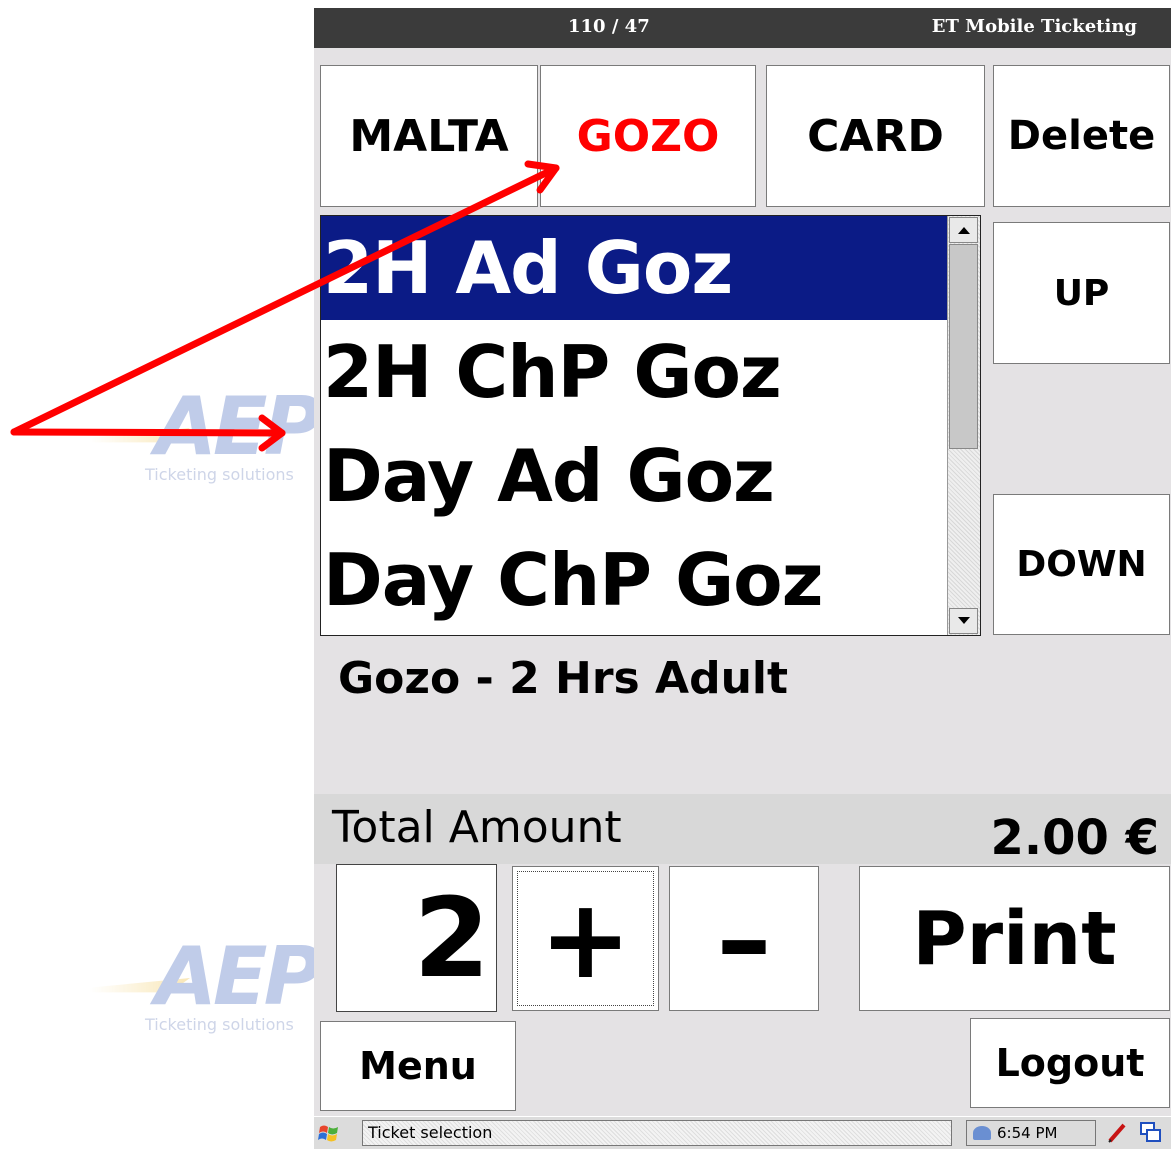 This screenshot has width=1171, height=1149. I want to click on logout-button: Logout, so click(1070, 1063).